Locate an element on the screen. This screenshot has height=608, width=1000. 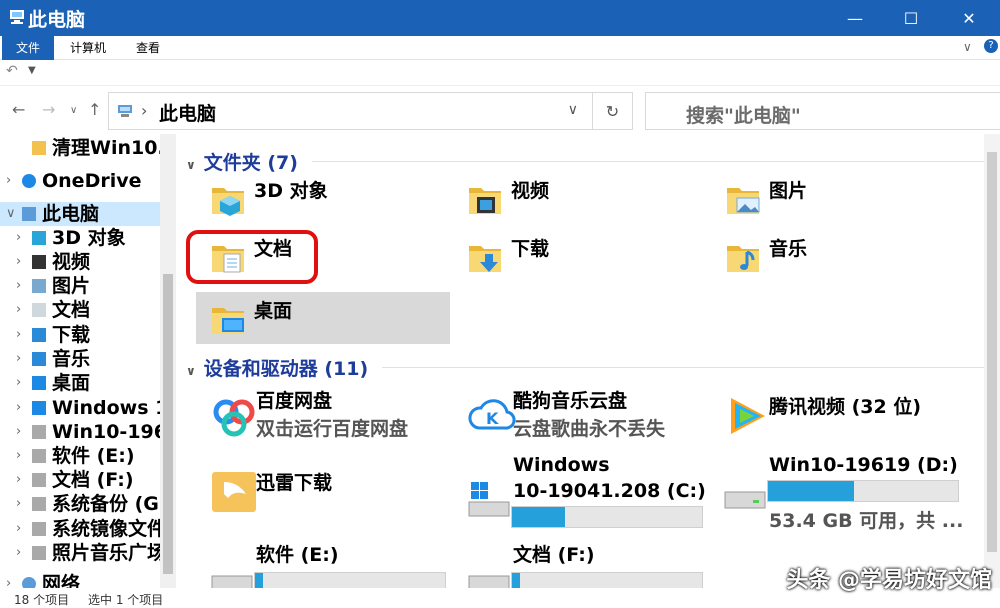
sidebar-item: › Windows 1 is located at coordinates (84, 408).